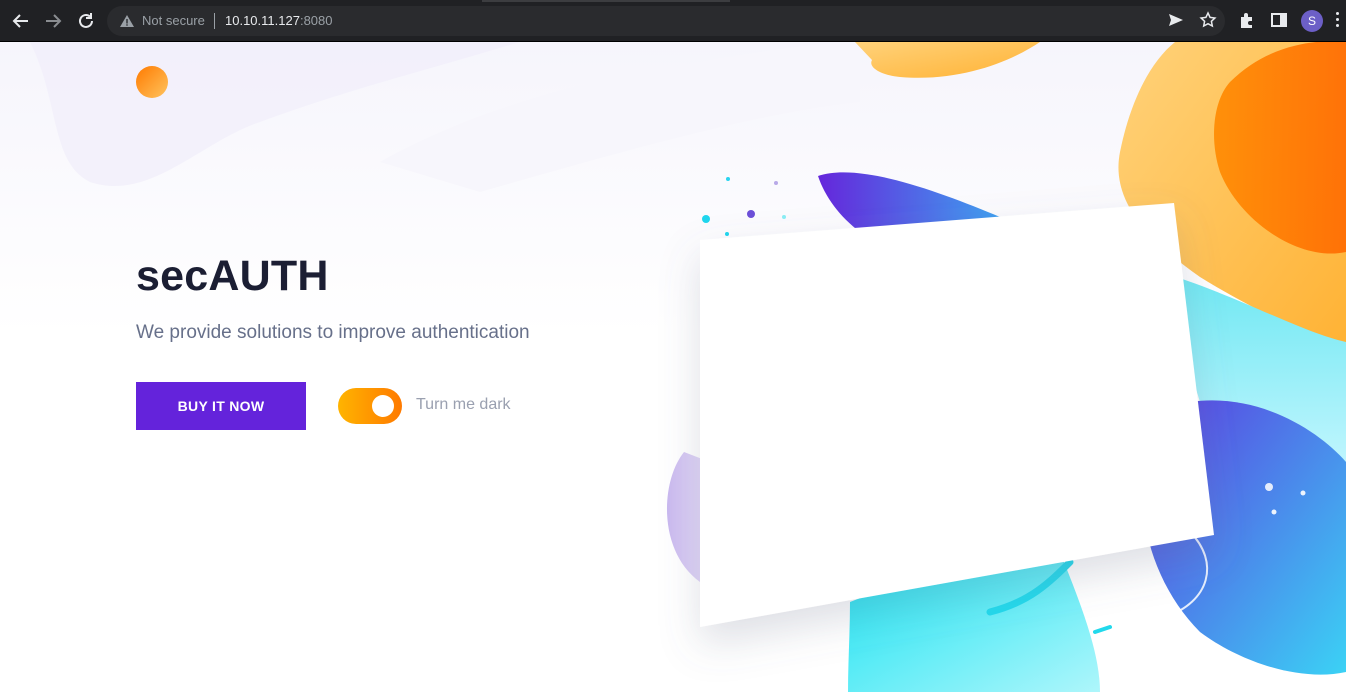  What do you see at coordinates (53, 21) in the screenshot?
I see `forward-icon` at bounding box center [53, 21].